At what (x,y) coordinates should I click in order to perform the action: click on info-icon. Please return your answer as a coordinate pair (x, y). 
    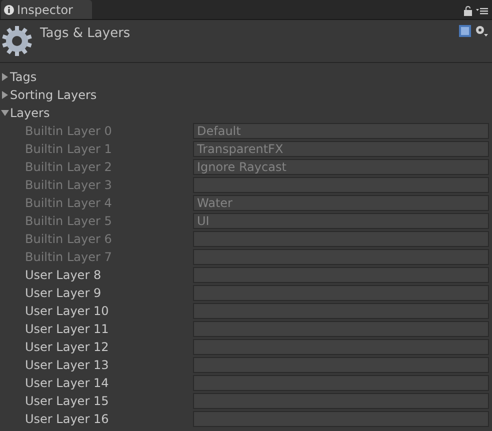
    Looking at the image, I should click on (9, 9).